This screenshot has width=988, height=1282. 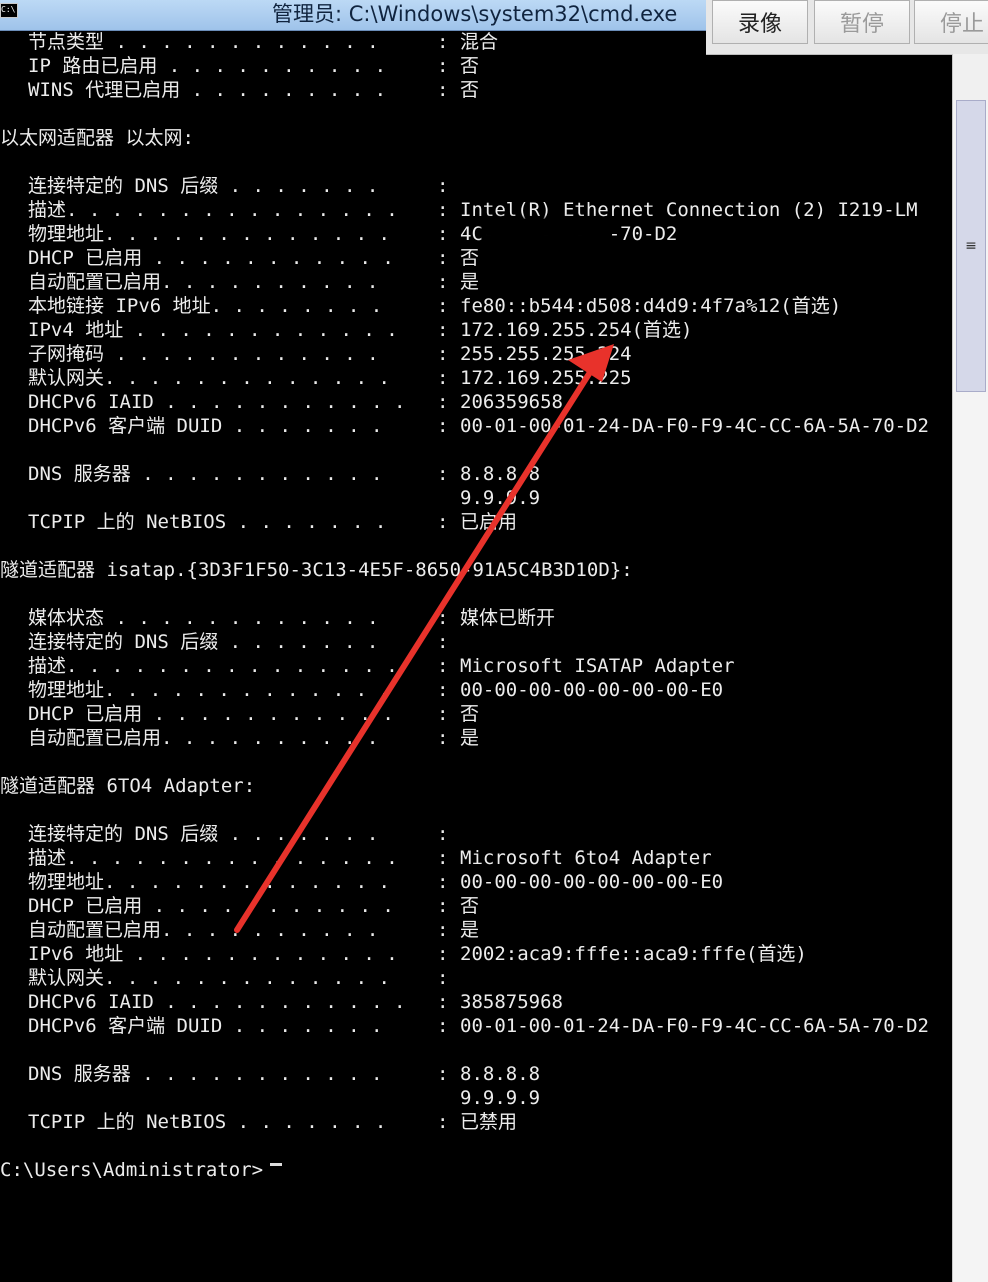 I want to click on console-line: 9.9.9.9, so click(x=476, y=1098).